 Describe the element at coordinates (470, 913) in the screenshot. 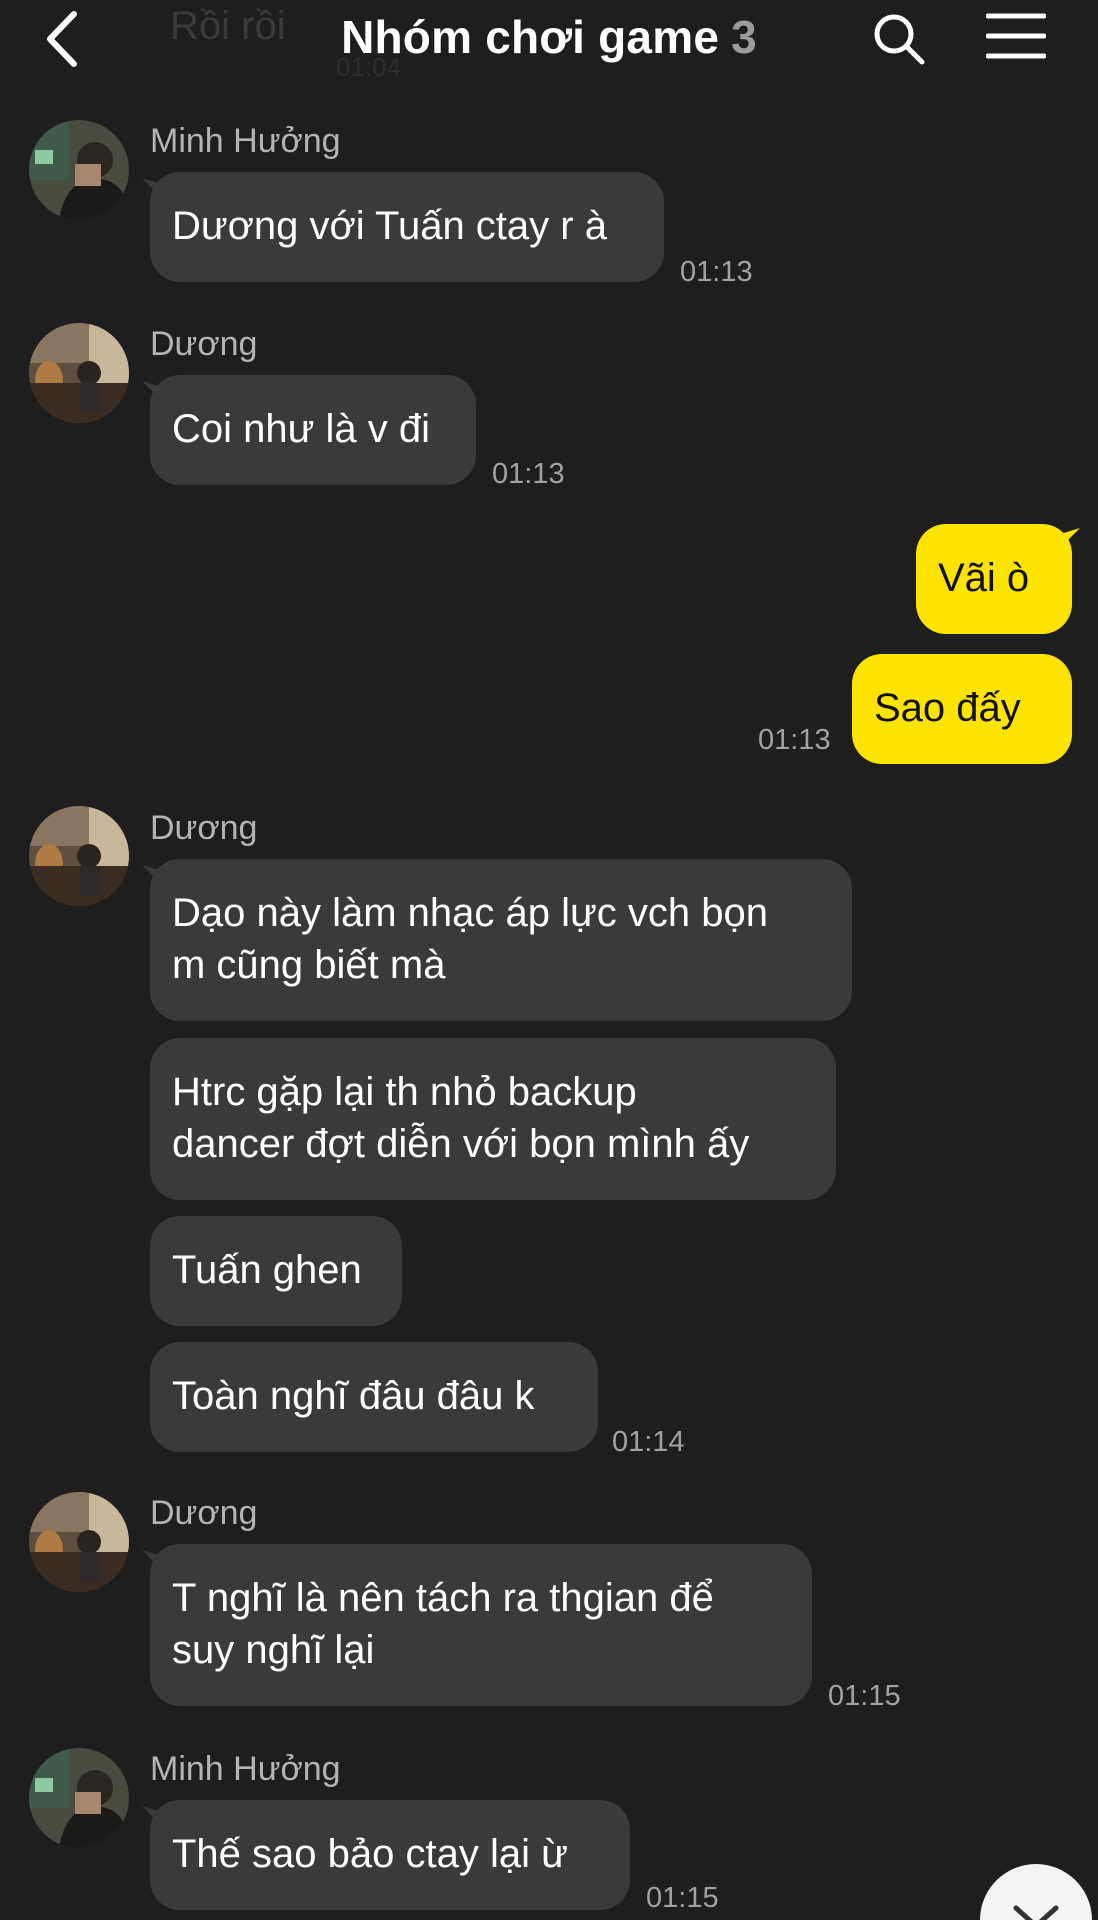

I see `message-line: Dạo này làm nhạc áp lực vch bọn` at that location.